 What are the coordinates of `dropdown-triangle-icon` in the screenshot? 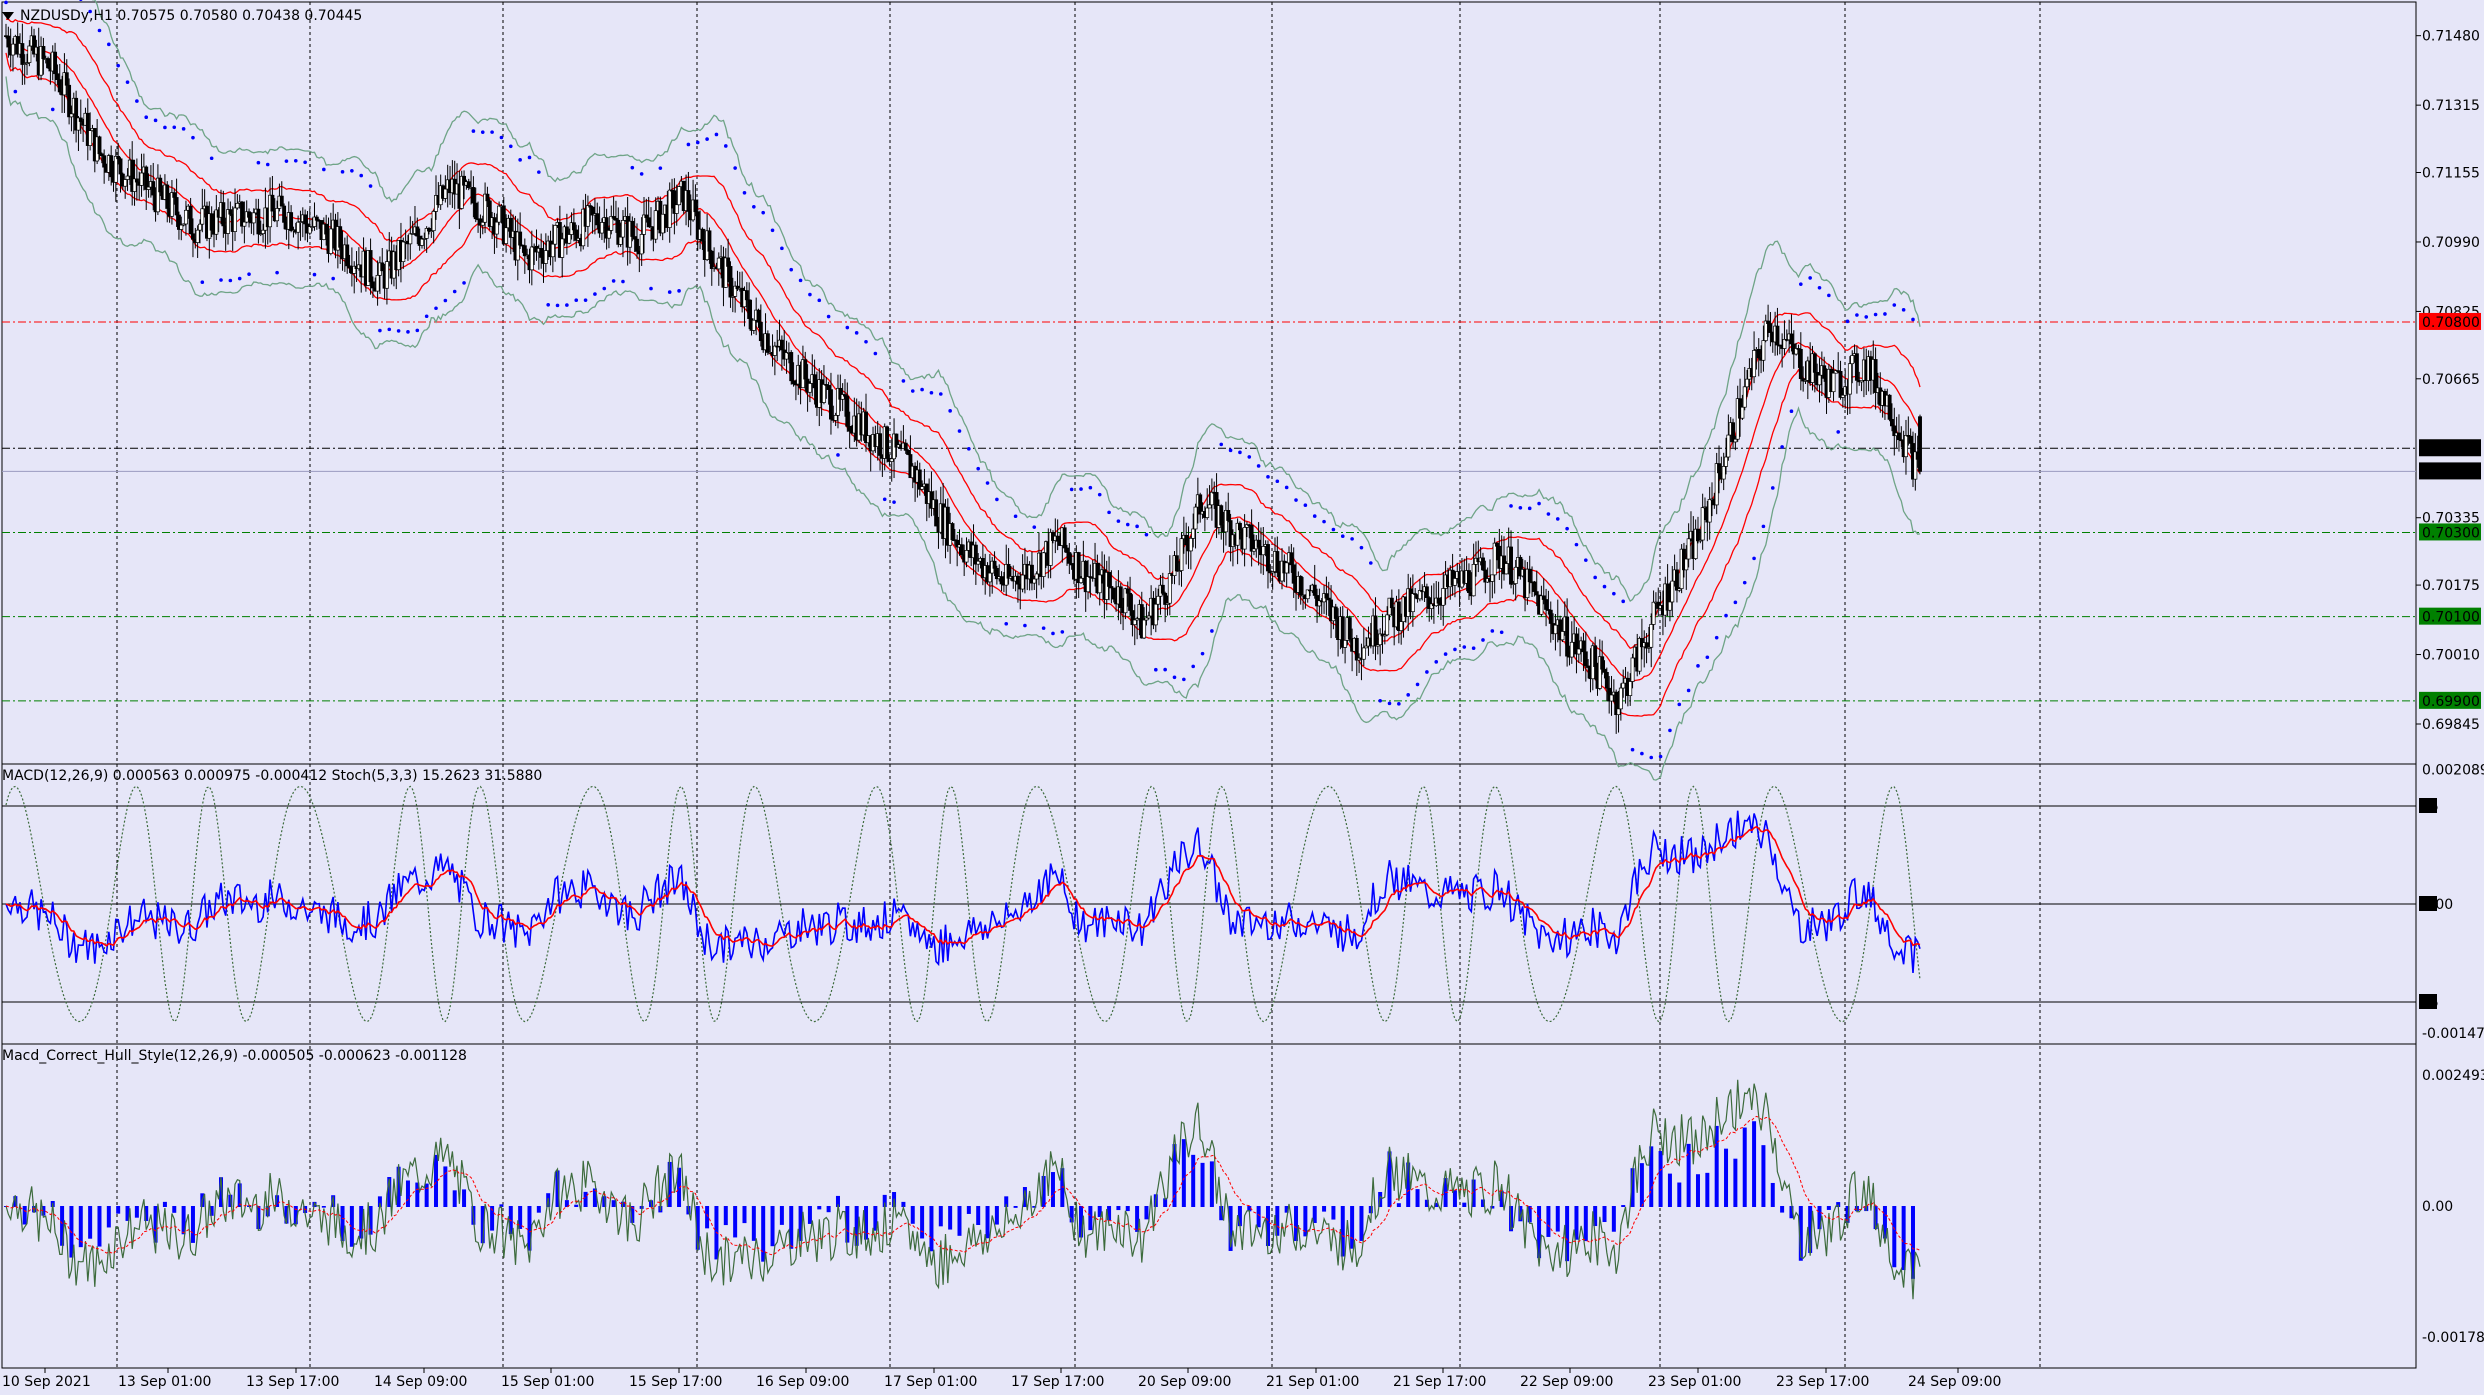 It's located at (8, 16).